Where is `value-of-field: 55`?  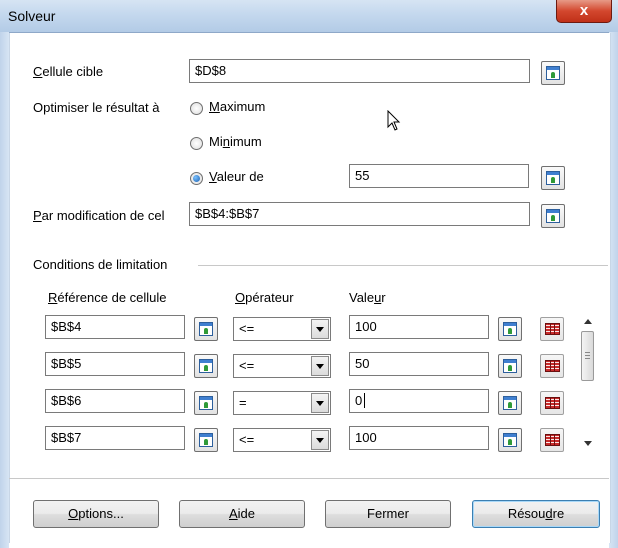 value-of-field: 55 is located at coordinates (439, 176).